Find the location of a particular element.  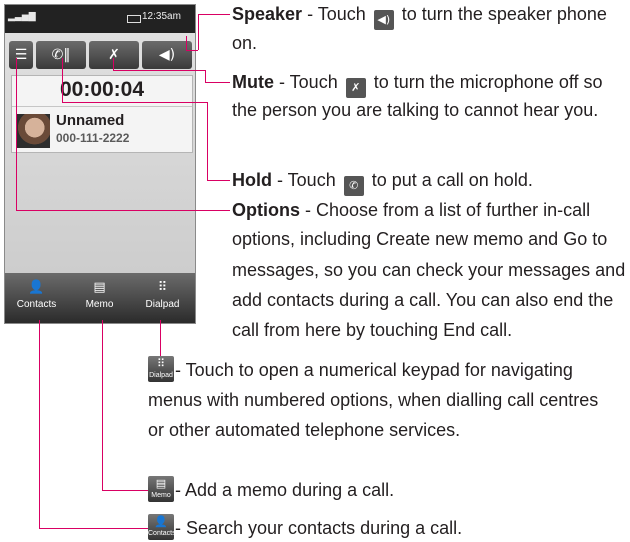

speaker-title: Speaker is located at coordinates (267, 14).